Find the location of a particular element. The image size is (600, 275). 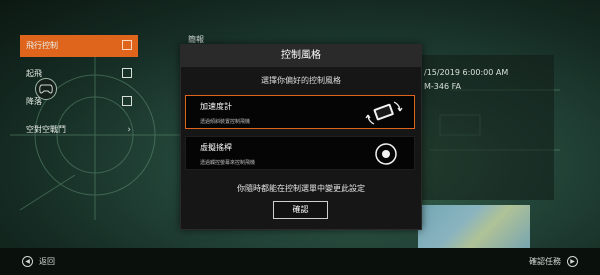

menu-item-label: 空對空戰鬥 is located at coordinates (46, 129).